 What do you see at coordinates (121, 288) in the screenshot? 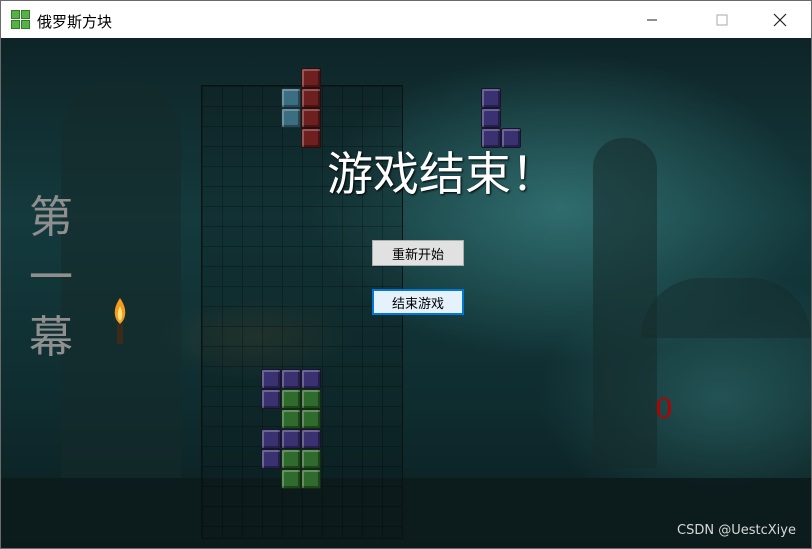
I see `cave-pillar-left` at bounding box center [121, 288].